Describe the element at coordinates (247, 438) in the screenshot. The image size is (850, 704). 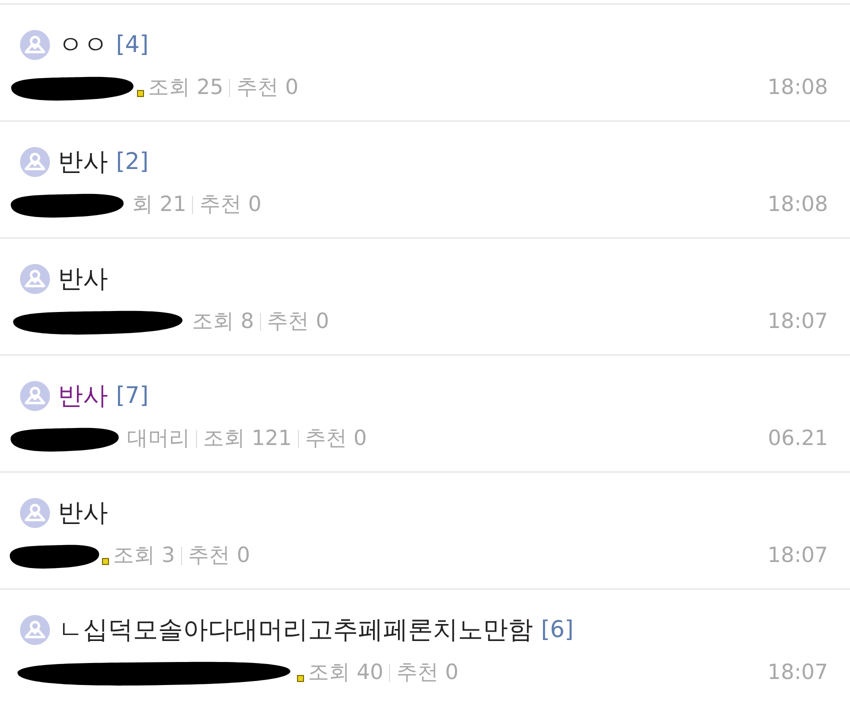
I see `post-meta: 조회 121` at that location.